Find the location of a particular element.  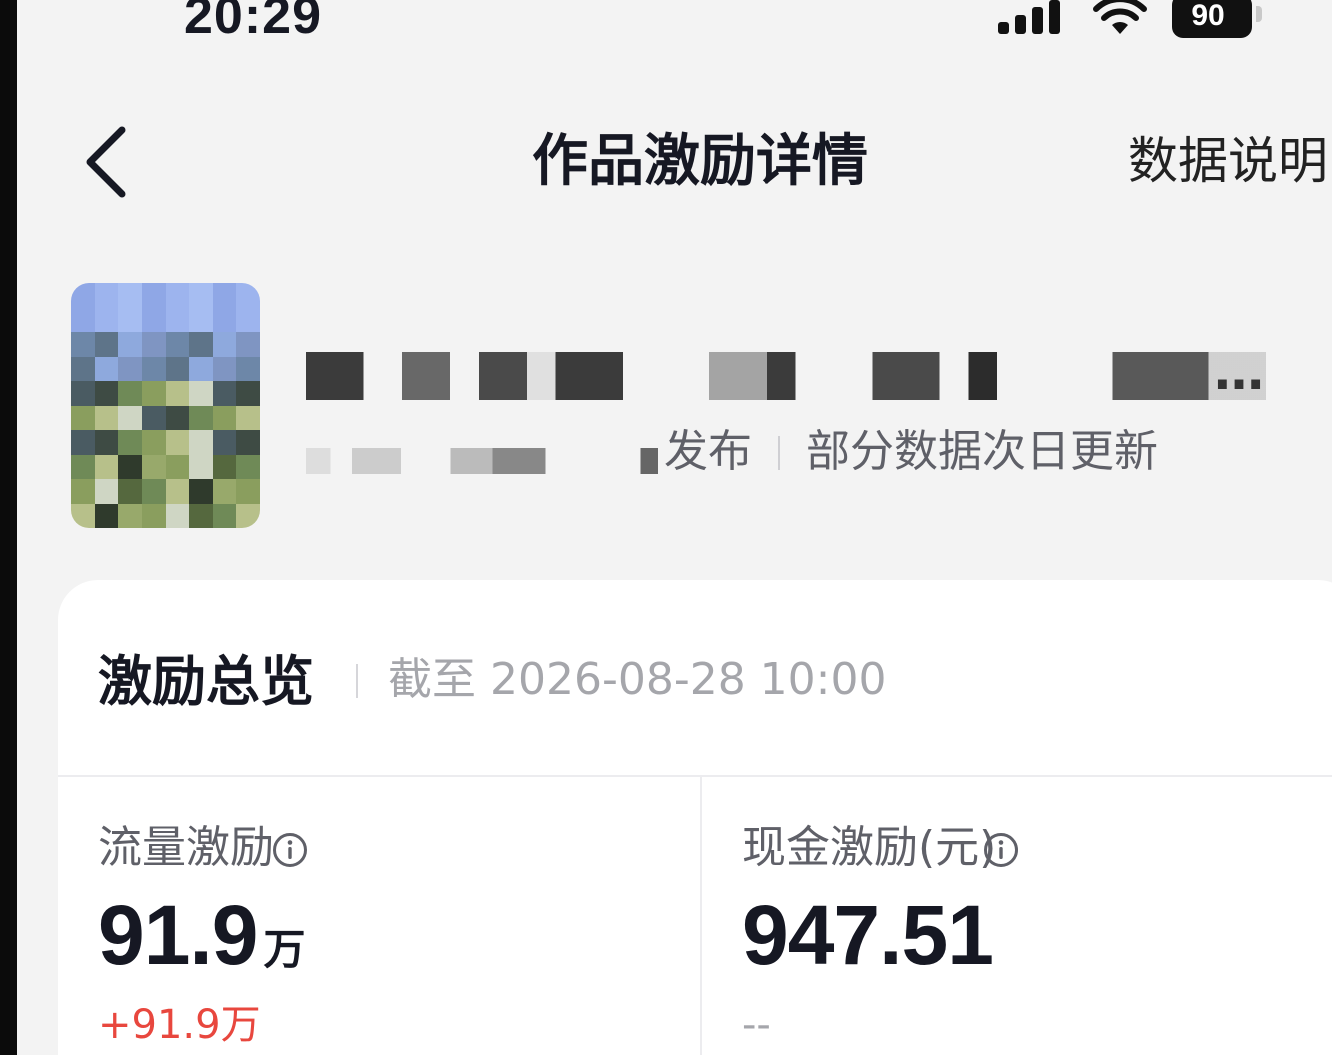

data-explanation-link: 数据说明 is located at coordinates (1228, 161).